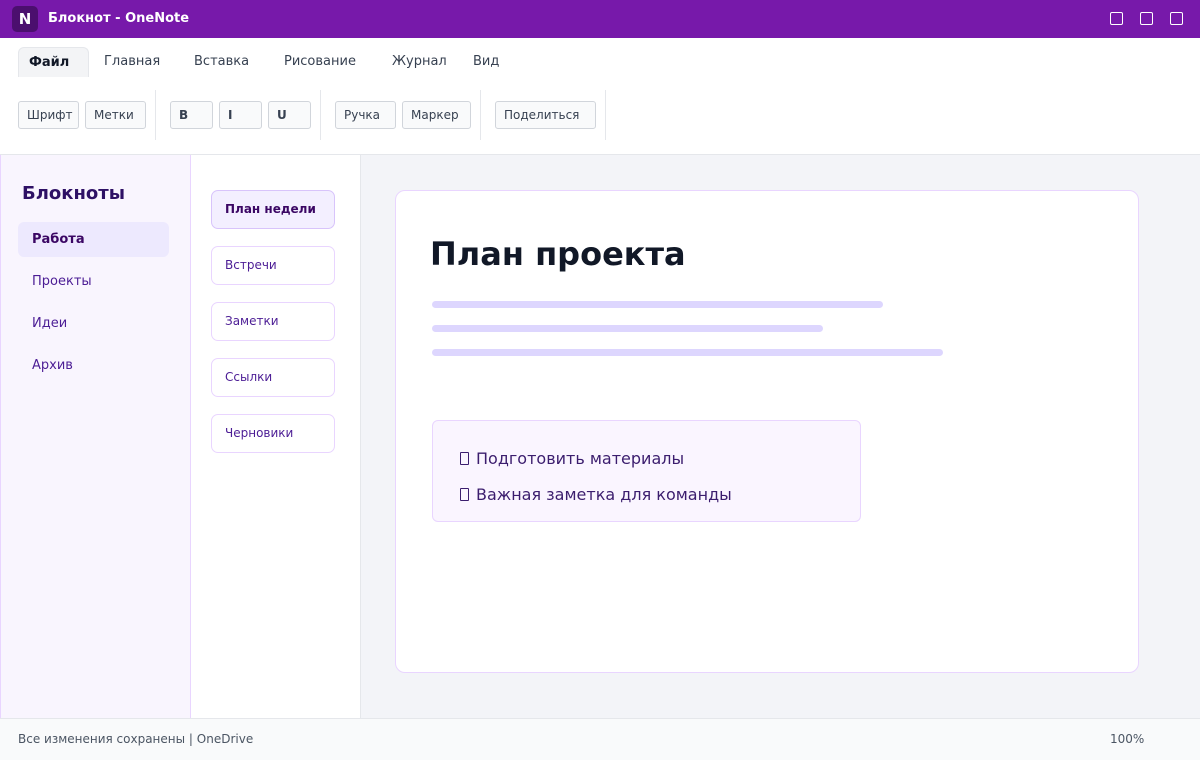  Describe the element at coordinates (53, 62) in the screenshot. I see `tab-file: Файл` at that location.